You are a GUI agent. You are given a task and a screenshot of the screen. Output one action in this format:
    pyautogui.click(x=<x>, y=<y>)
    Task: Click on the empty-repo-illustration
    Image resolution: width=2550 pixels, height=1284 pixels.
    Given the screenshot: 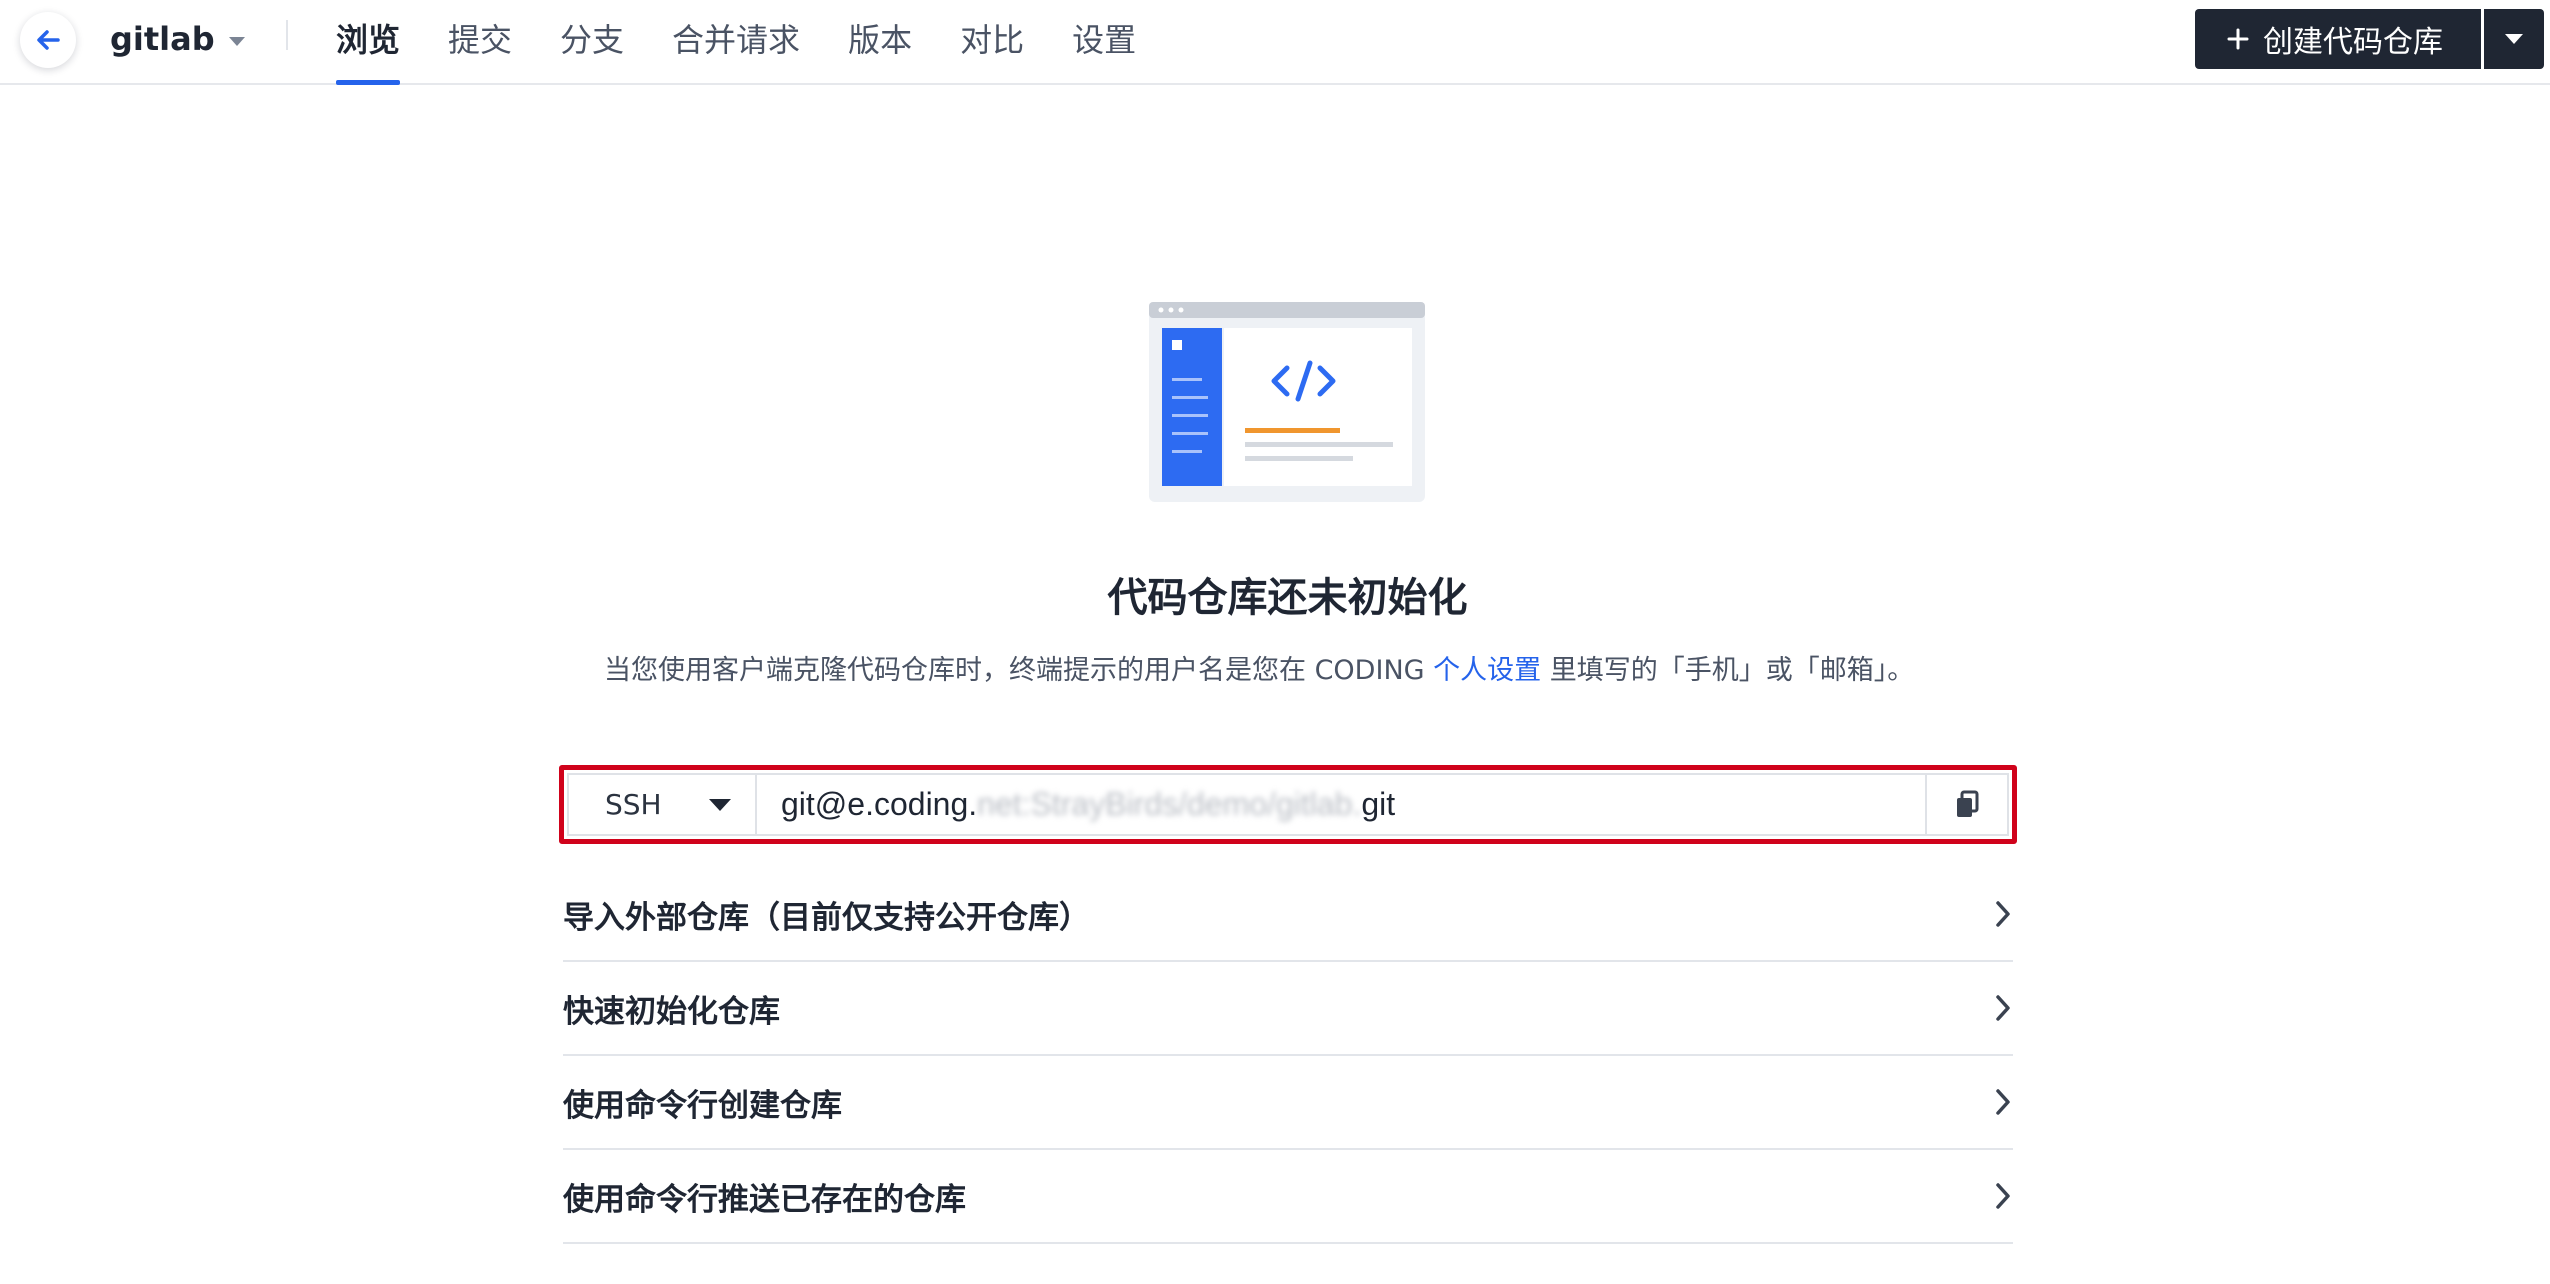 What is the action you would take?
    pyautogui.click(x=1287, y=402)
    